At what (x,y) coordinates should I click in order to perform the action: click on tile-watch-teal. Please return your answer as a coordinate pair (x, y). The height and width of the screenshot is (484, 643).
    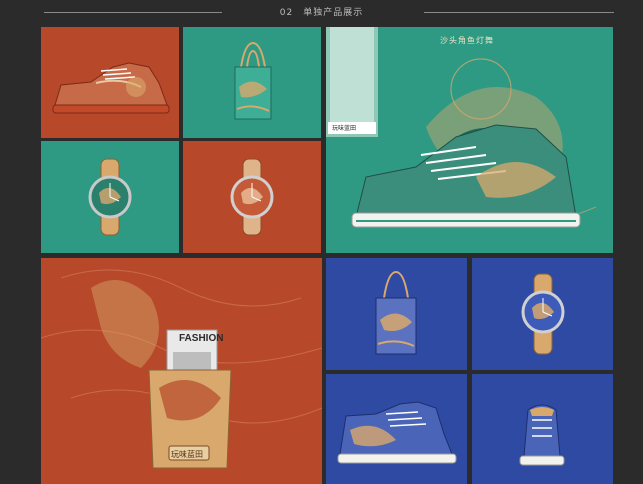
    Looking at the image, I should click on (110, 197).